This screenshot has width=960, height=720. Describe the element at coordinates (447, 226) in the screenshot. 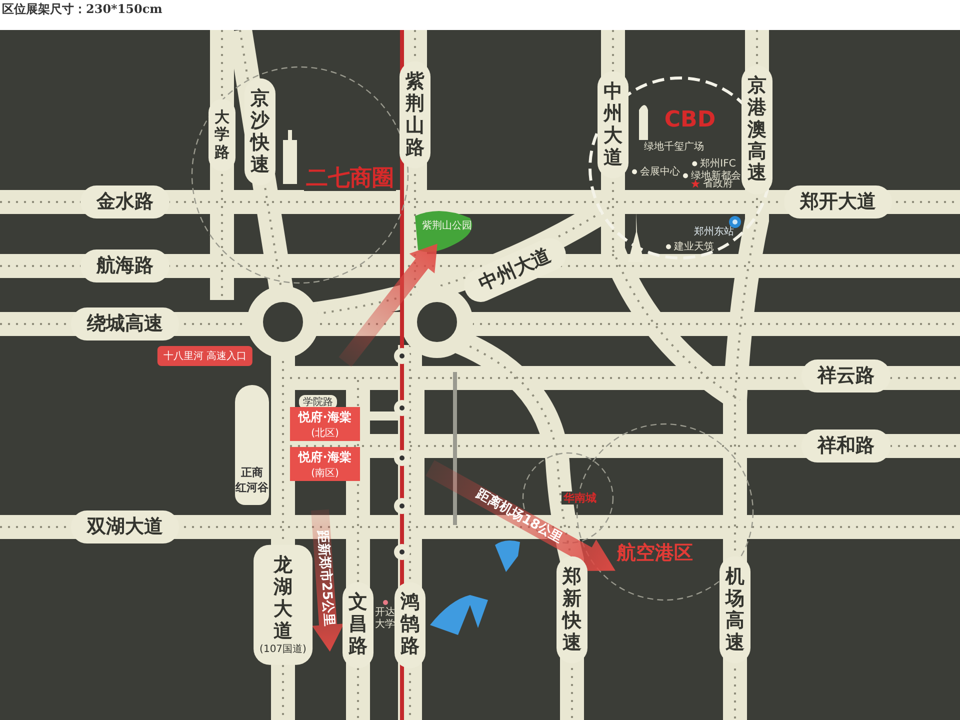

I see `poi-label: 紫荆山公园` at that location.